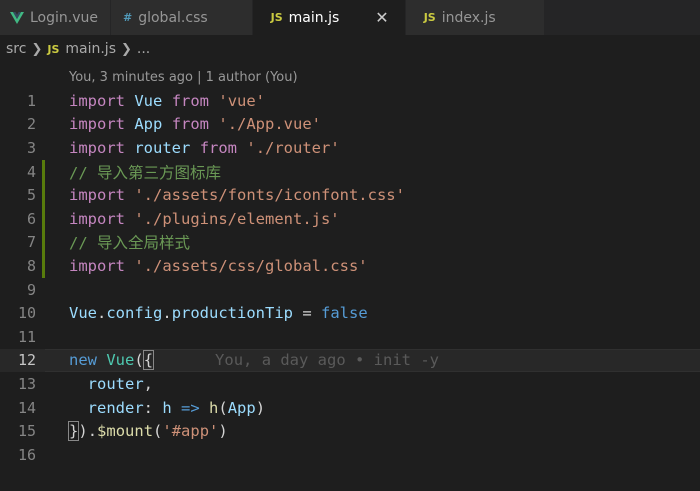  What do you see at coordinates (381, 17) in the screenshot?
I see `close-icon: ✕` at bounding box center [381, 17].